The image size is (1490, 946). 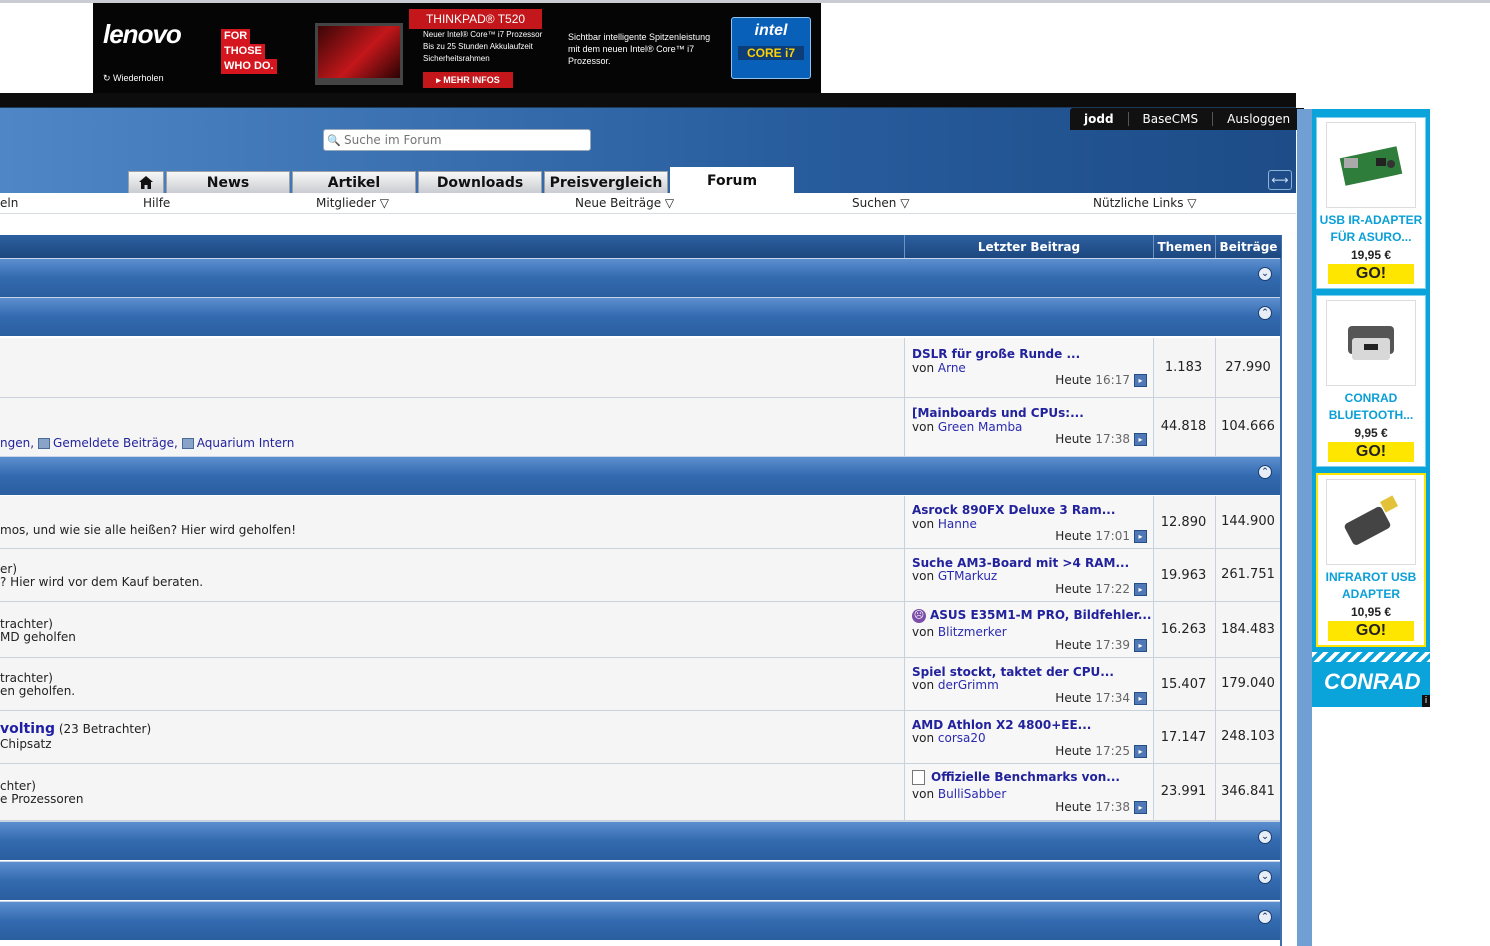 What do you see at coordinates (228, 182) in the screenshot?
I see `tab-news: News` at bounding box center [228, 182].